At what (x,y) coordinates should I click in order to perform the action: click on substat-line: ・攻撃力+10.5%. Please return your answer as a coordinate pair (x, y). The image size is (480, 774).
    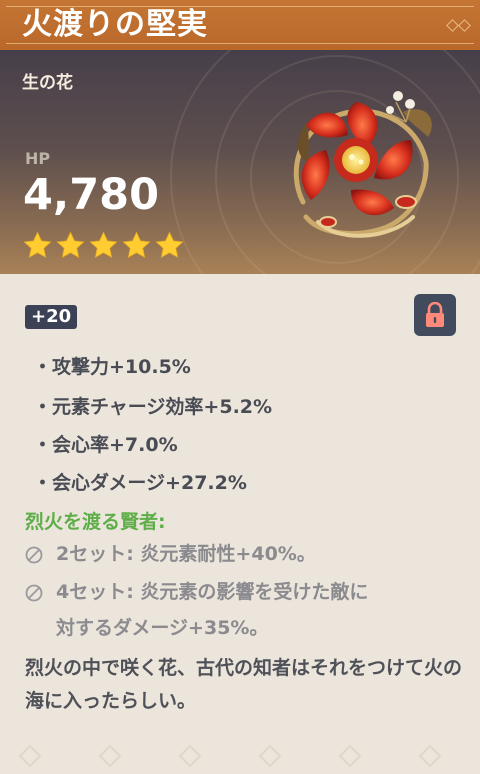
    Looking at the image, I should click on (112, 367).